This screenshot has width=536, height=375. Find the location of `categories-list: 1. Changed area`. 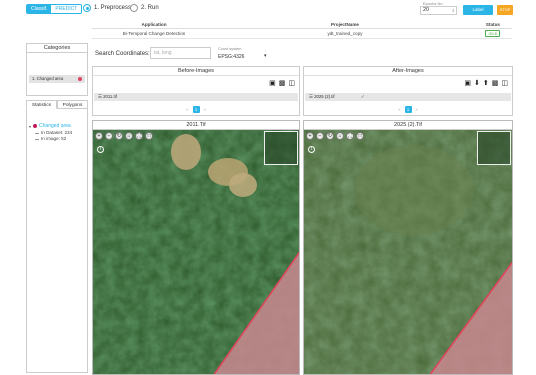

categories-list: 1. Changed area is located at coordinates (57, 74).